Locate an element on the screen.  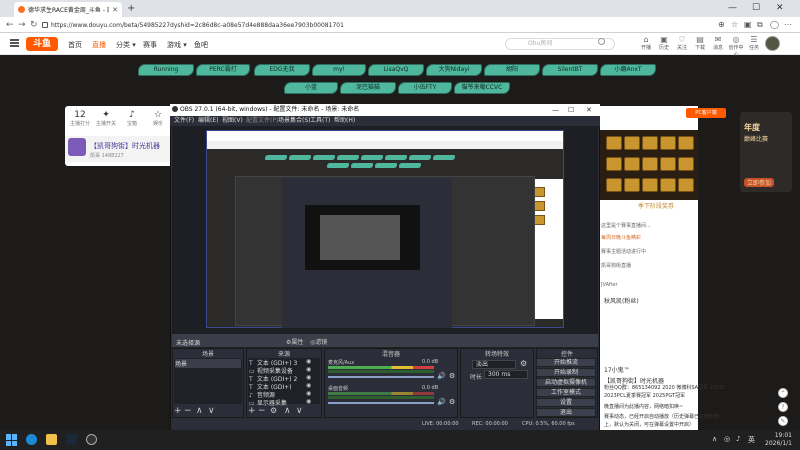
desktop-volume-slider is located at coordinates (381, 403).